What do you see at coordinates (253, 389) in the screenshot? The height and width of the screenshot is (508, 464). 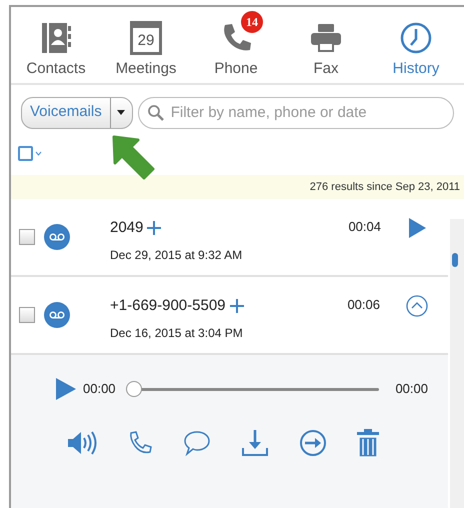 I see `progress-track` at bounding box center [253, 389].